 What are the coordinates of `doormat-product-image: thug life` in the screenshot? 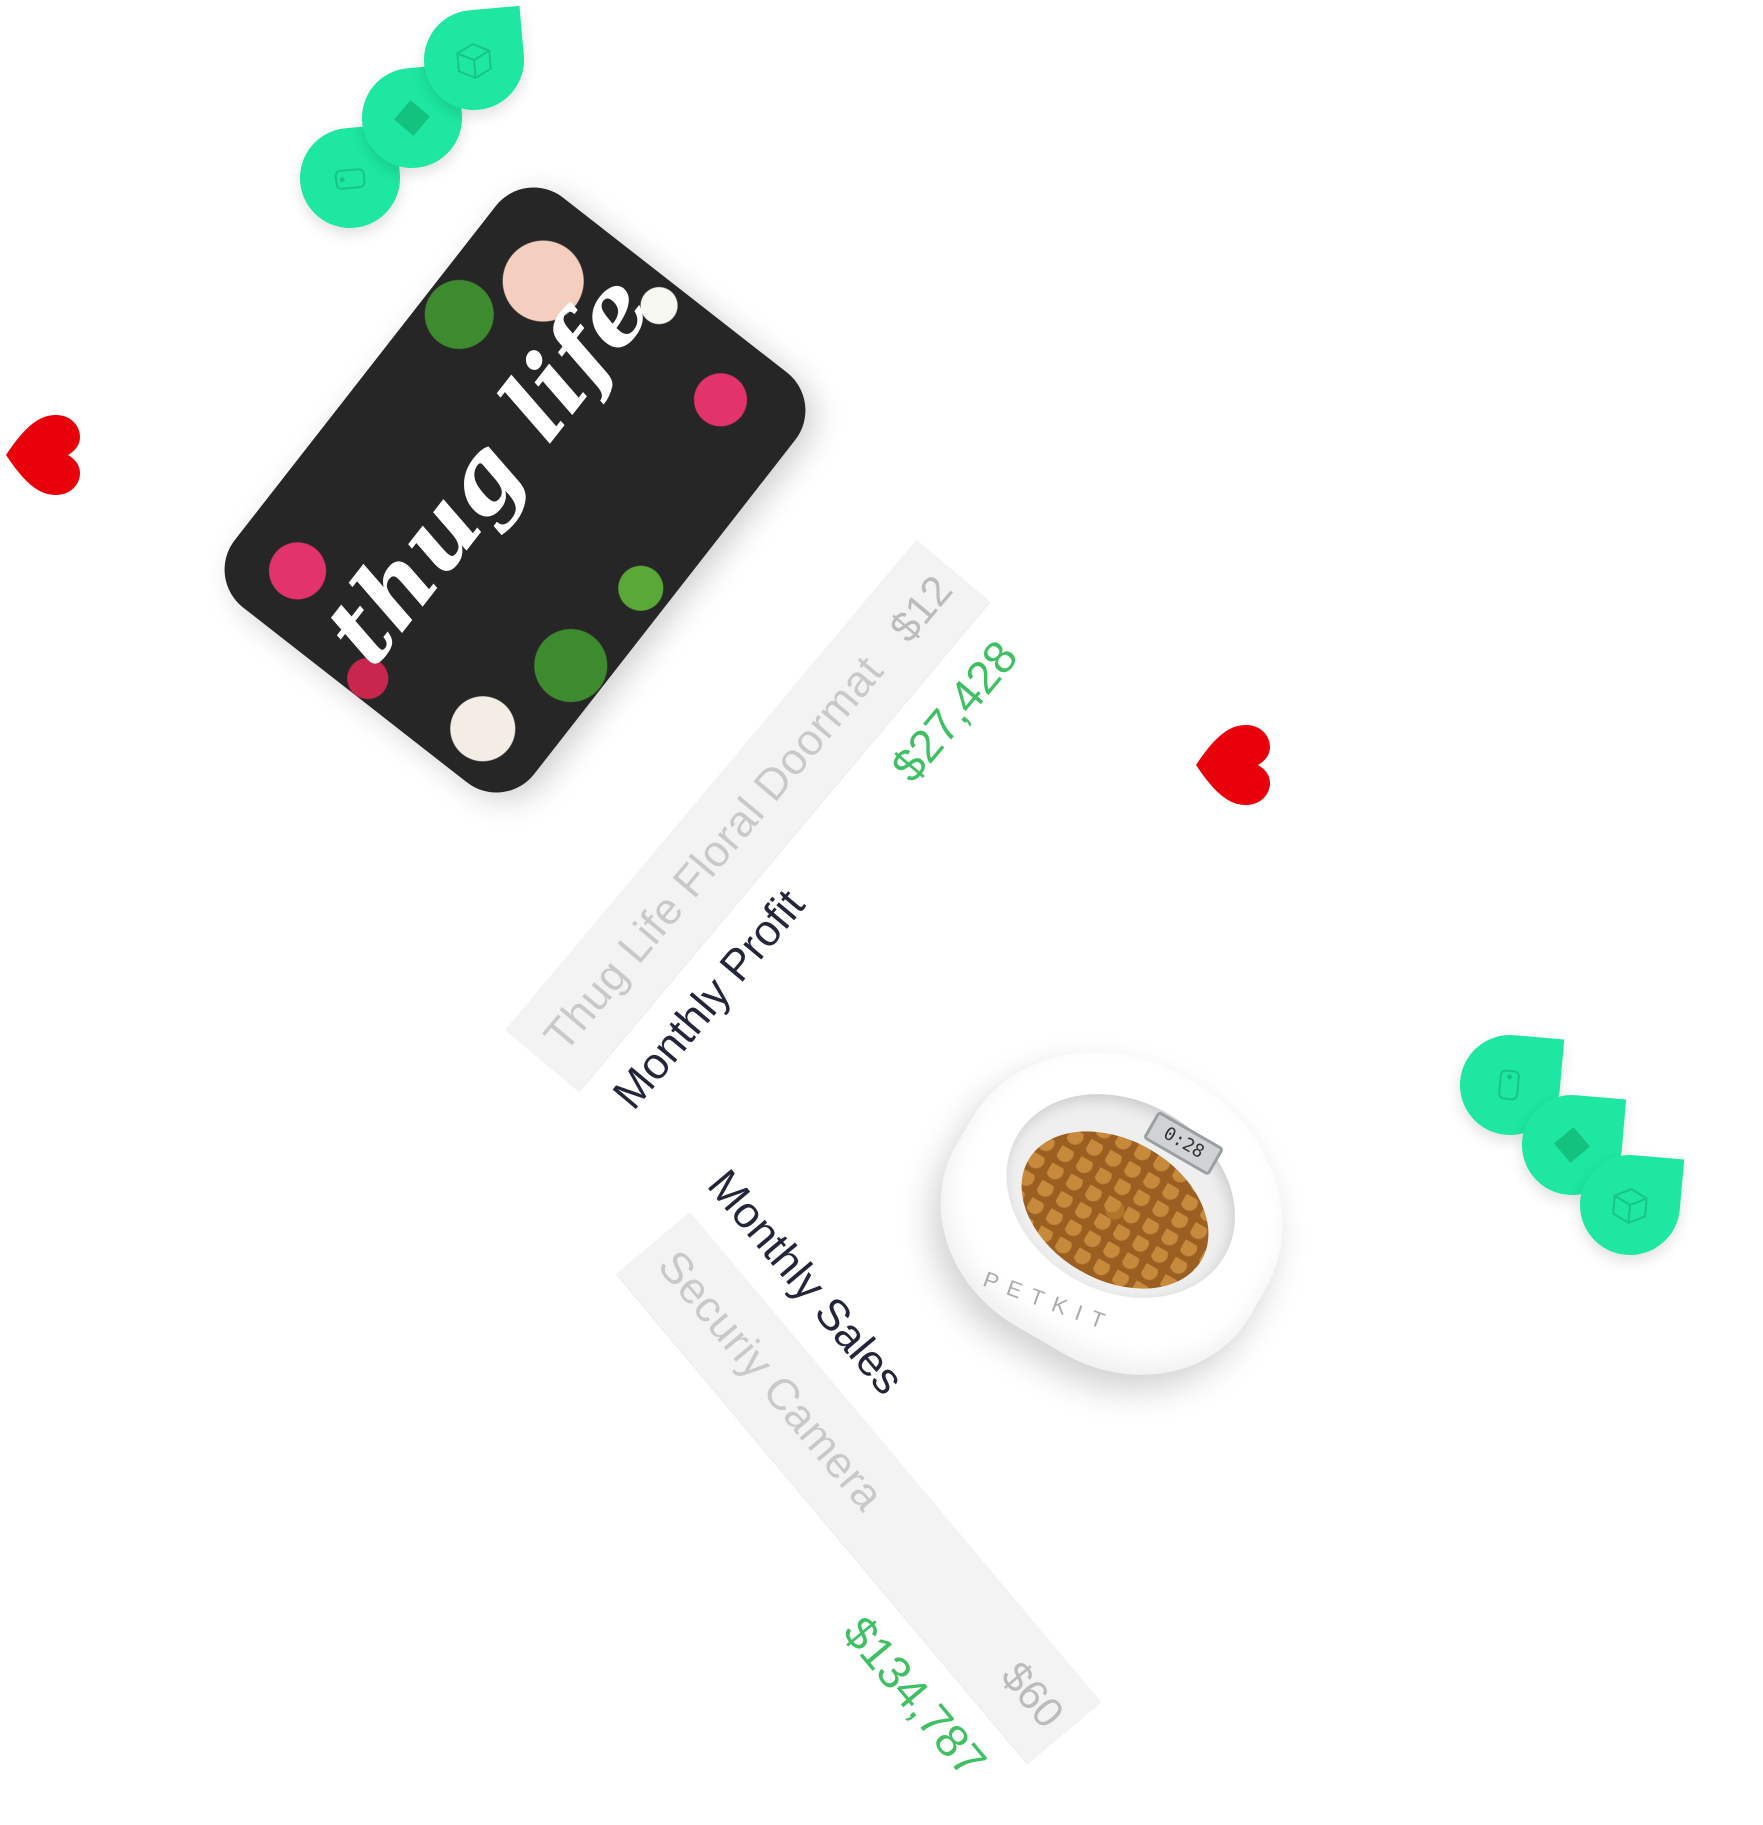 It's located at (515, 490).